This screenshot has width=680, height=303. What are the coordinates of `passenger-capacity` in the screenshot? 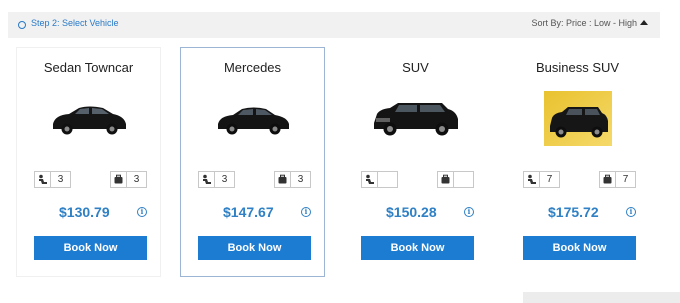 It's located at (379, 179).